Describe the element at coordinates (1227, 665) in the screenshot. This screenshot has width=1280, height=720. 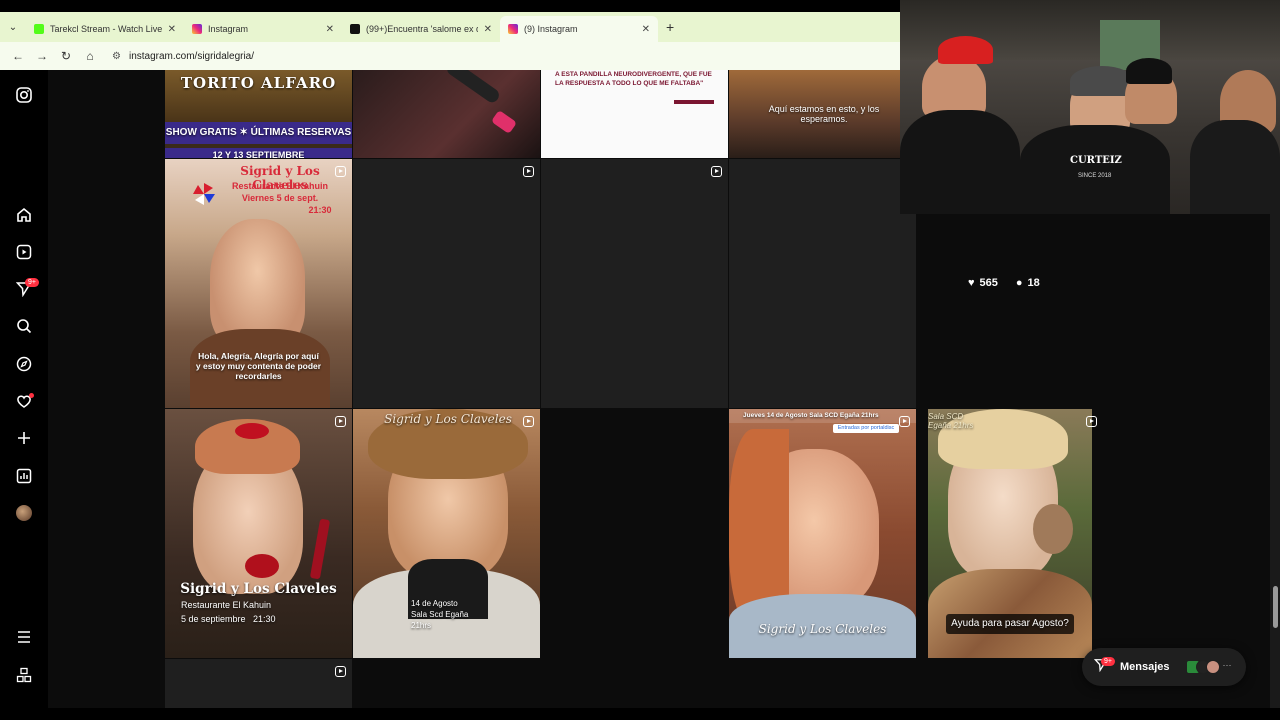
I see `more-avatars-icon: ⋯` at that location.